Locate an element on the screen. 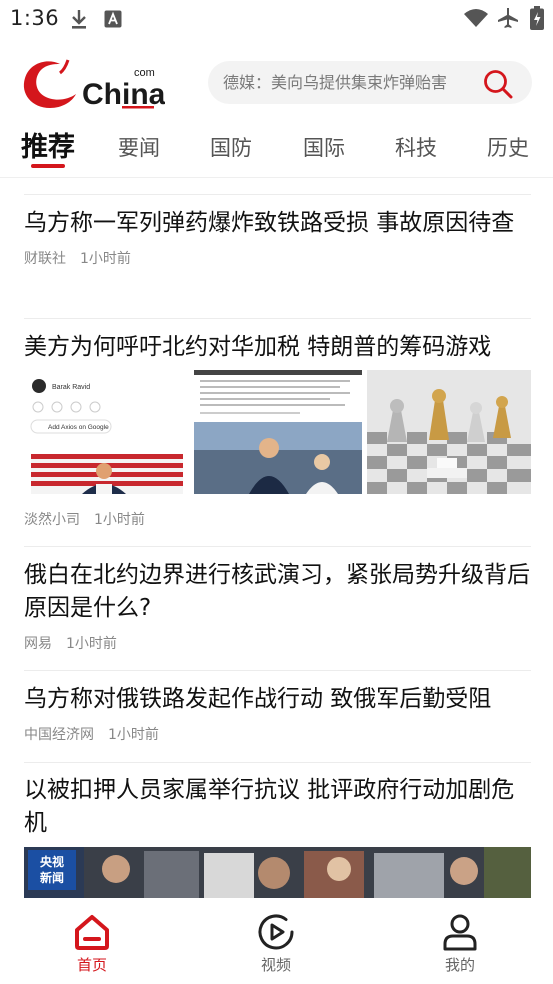 The height and width of the screenshot is (984, 553). tab-defense: 国防 is located at coordinates (231, 148).